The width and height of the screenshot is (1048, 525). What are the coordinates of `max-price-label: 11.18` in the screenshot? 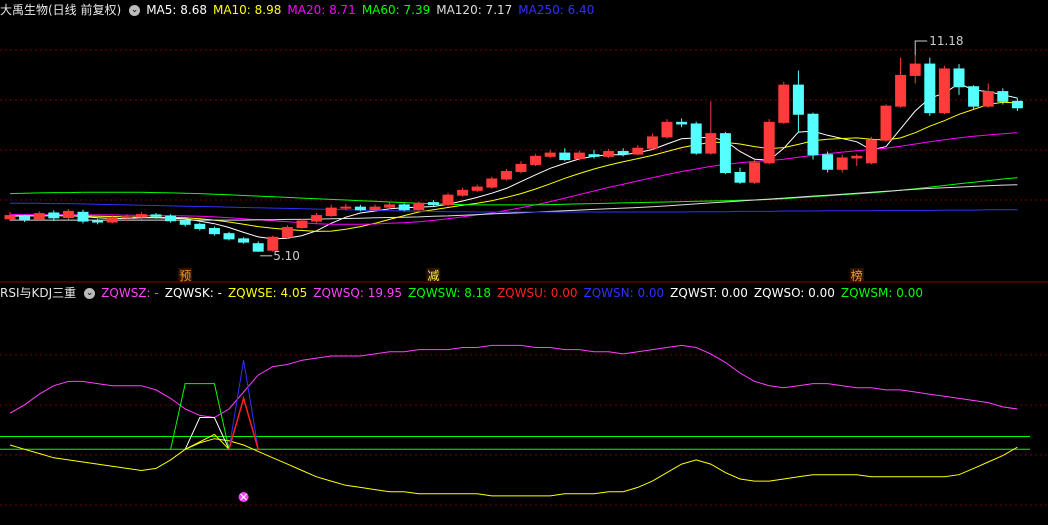 It's located at (946, 41).